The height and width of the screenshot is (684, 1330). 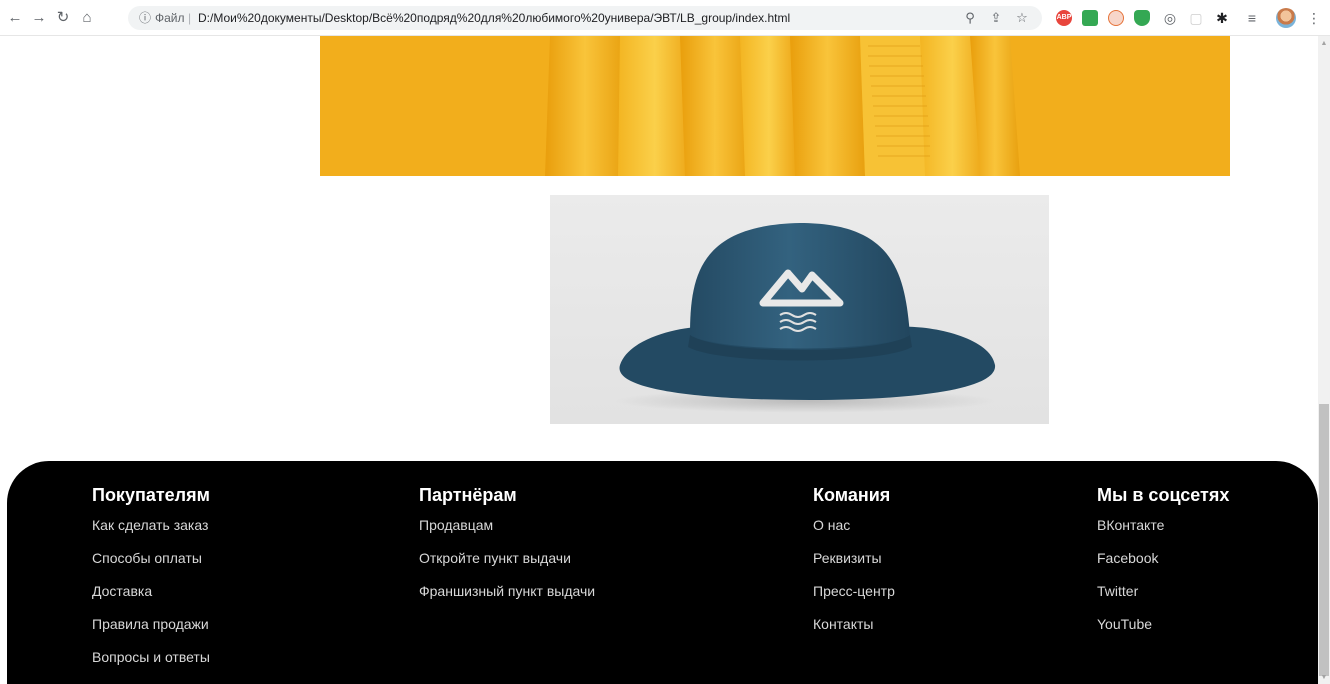 I want to click on footer-link: Франшизный пункт выдачи, so click(x=507, y=591).